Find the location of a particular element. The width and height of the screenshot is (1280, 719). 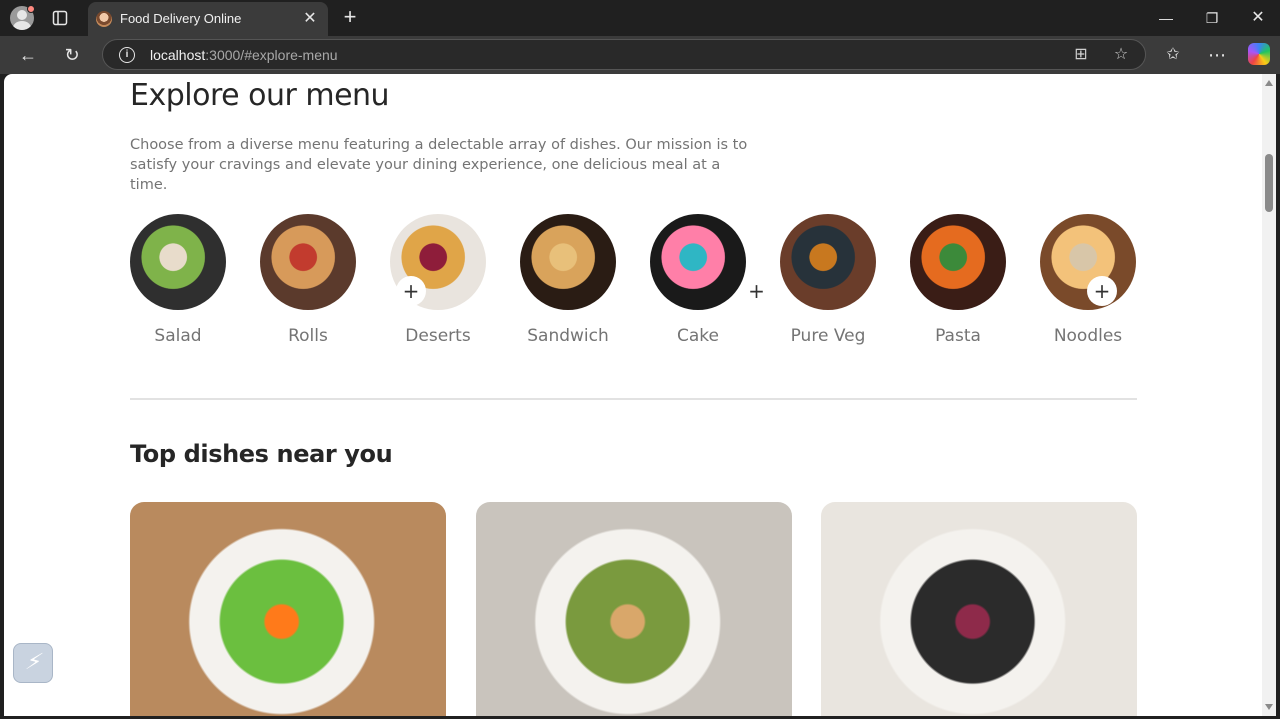

favorites-icon: ✩ is located at coordinates (1173, 55).